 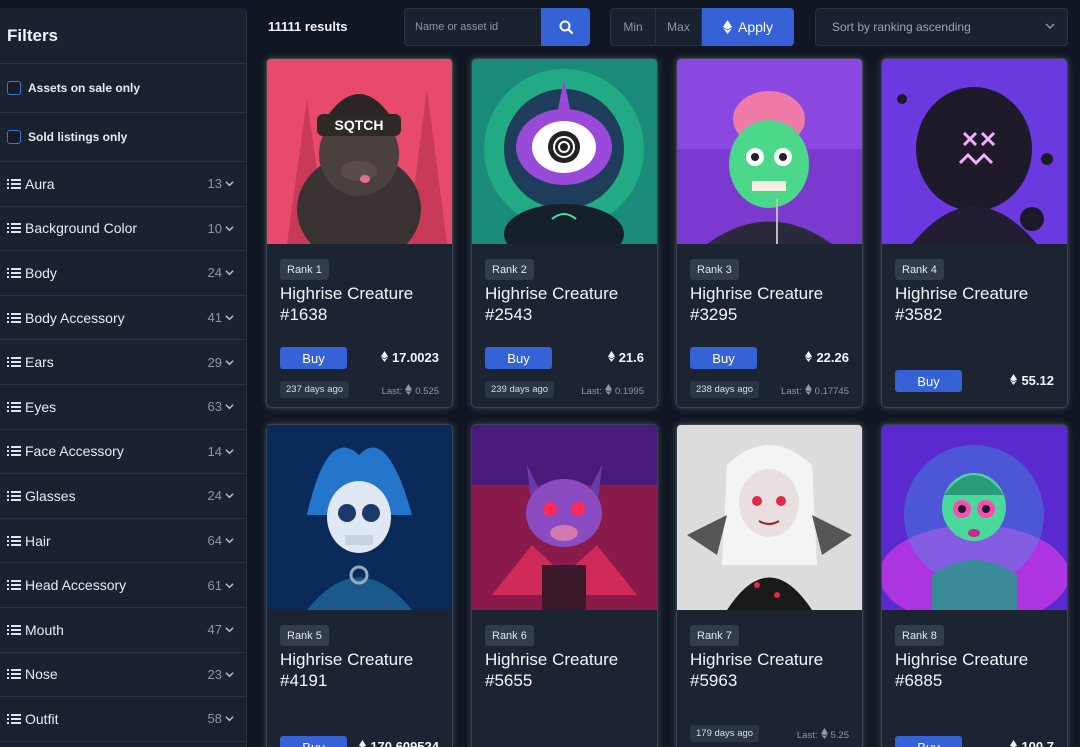 What do you see at coordinates (76, 585) in the screenshot?
I see `attribute-label: Head Accessory` at bounding box center [76, 585].